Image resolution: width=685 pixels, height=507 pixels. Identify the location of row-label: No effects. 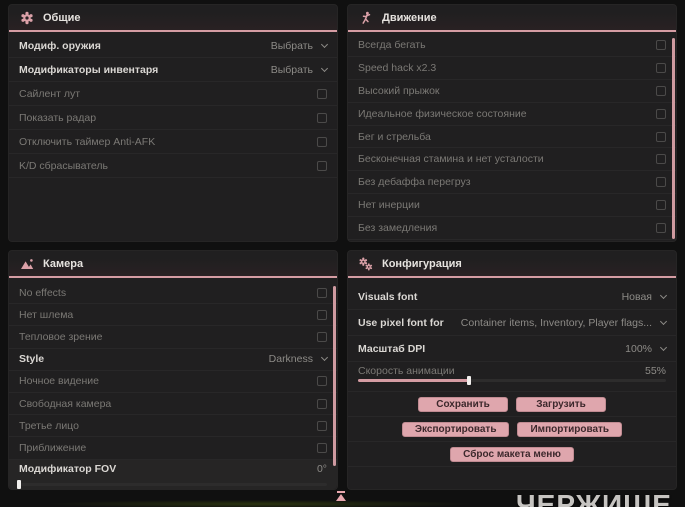
(43, 292).